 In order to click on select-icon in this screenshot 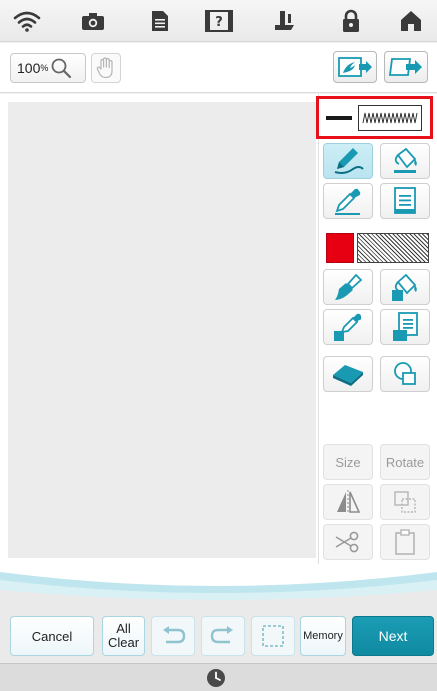, I will do `click(273, 636)`.